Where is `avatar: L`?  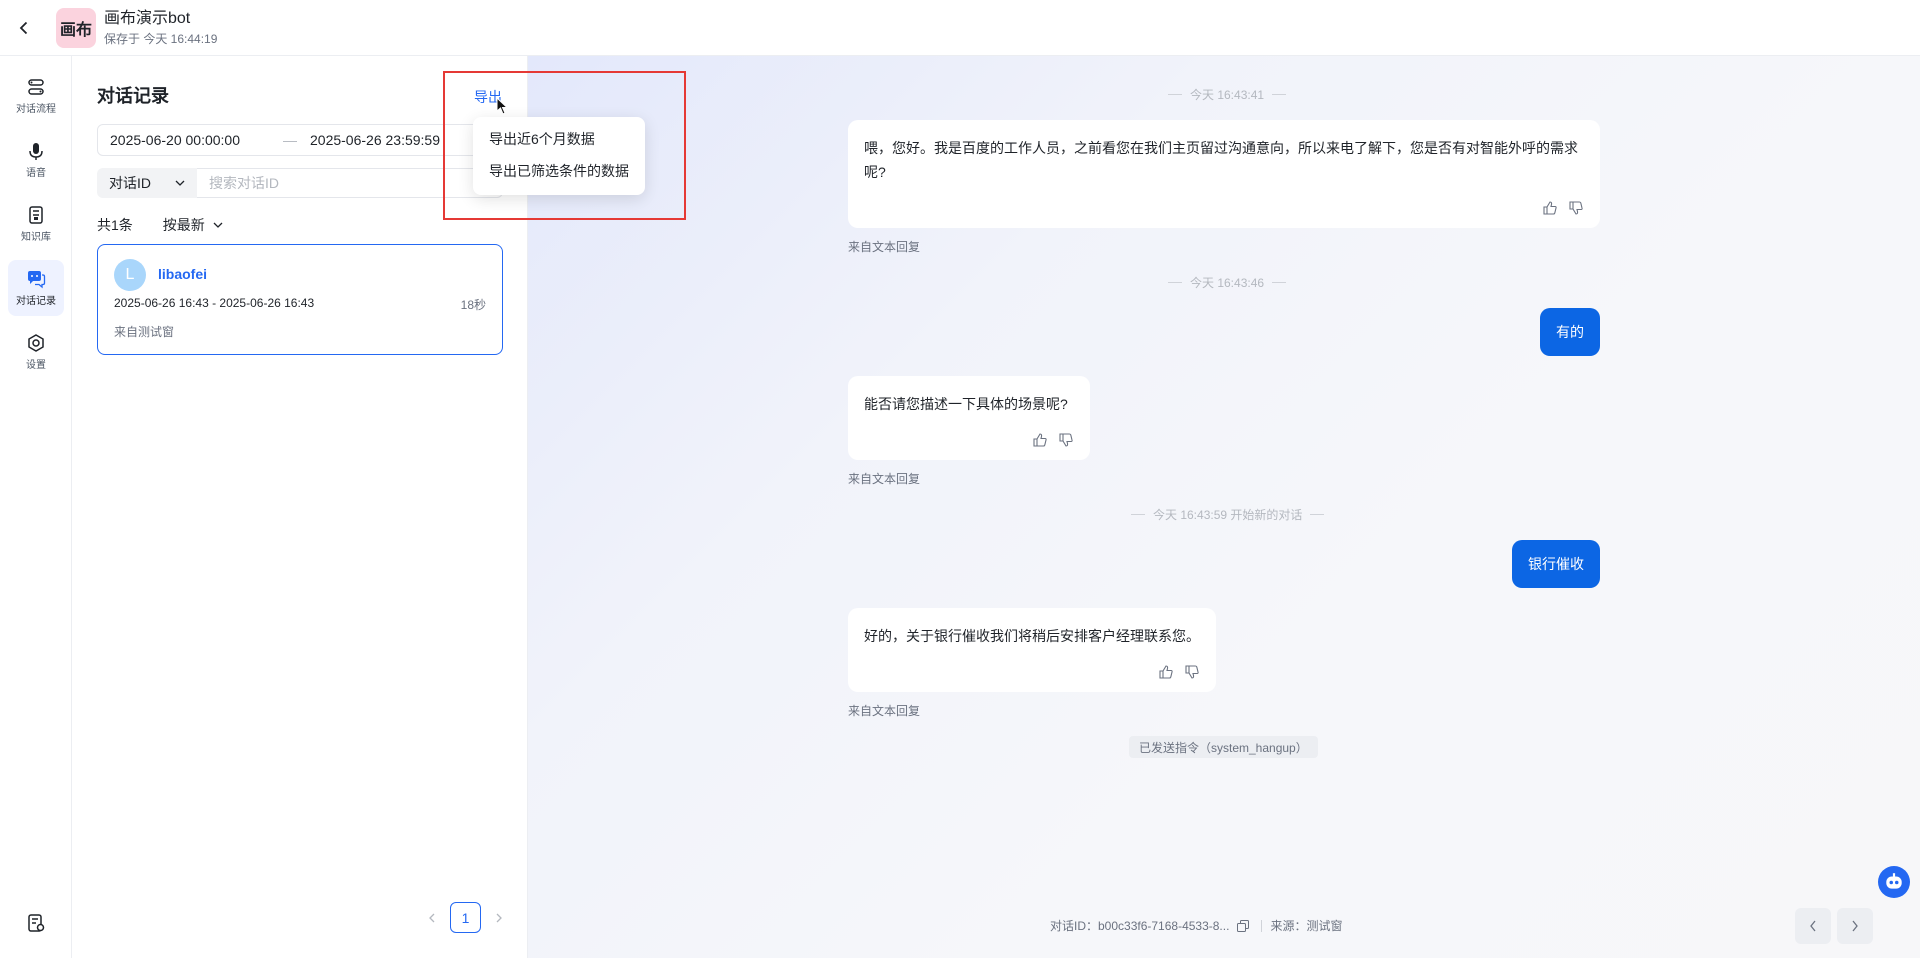 avatar: L is located at coordinates (130, 275).